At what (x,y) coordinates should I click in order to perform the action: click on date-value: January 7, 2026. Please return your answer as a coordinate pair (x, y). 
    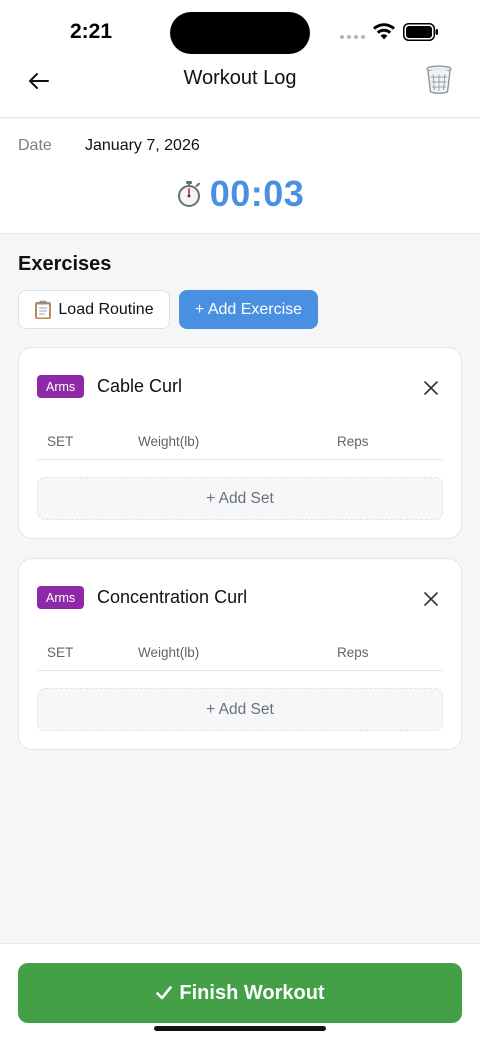
    Looking at the image, I should click on (142, 146).